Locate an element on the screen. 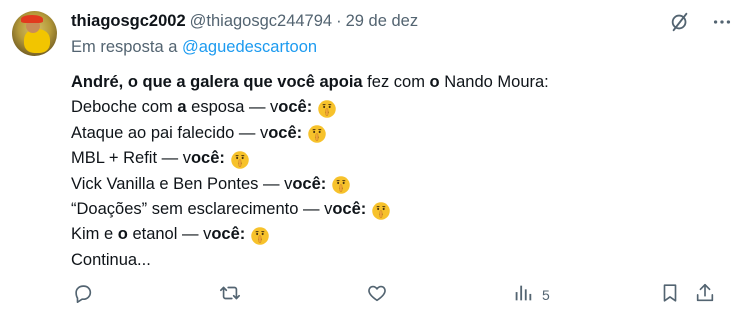  text-segment: Deboche com is located at coordinates (124, 107).